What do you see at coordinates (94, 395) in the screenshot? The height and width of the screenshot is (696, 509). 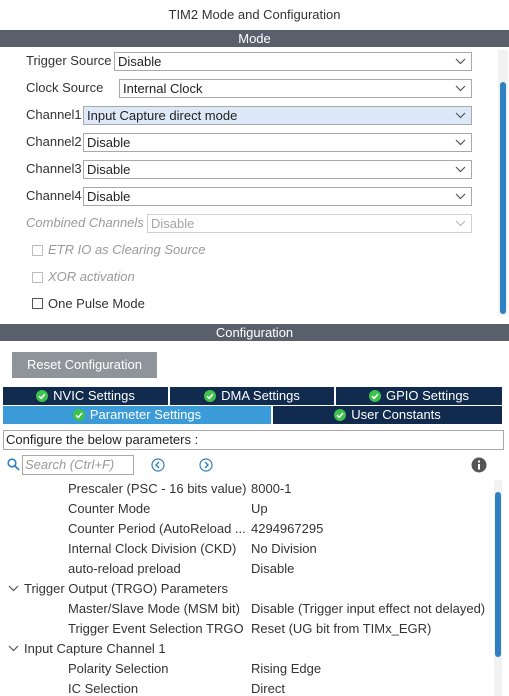 I see `tab-label: NVIC Settings` at bounding box center [94, 395].